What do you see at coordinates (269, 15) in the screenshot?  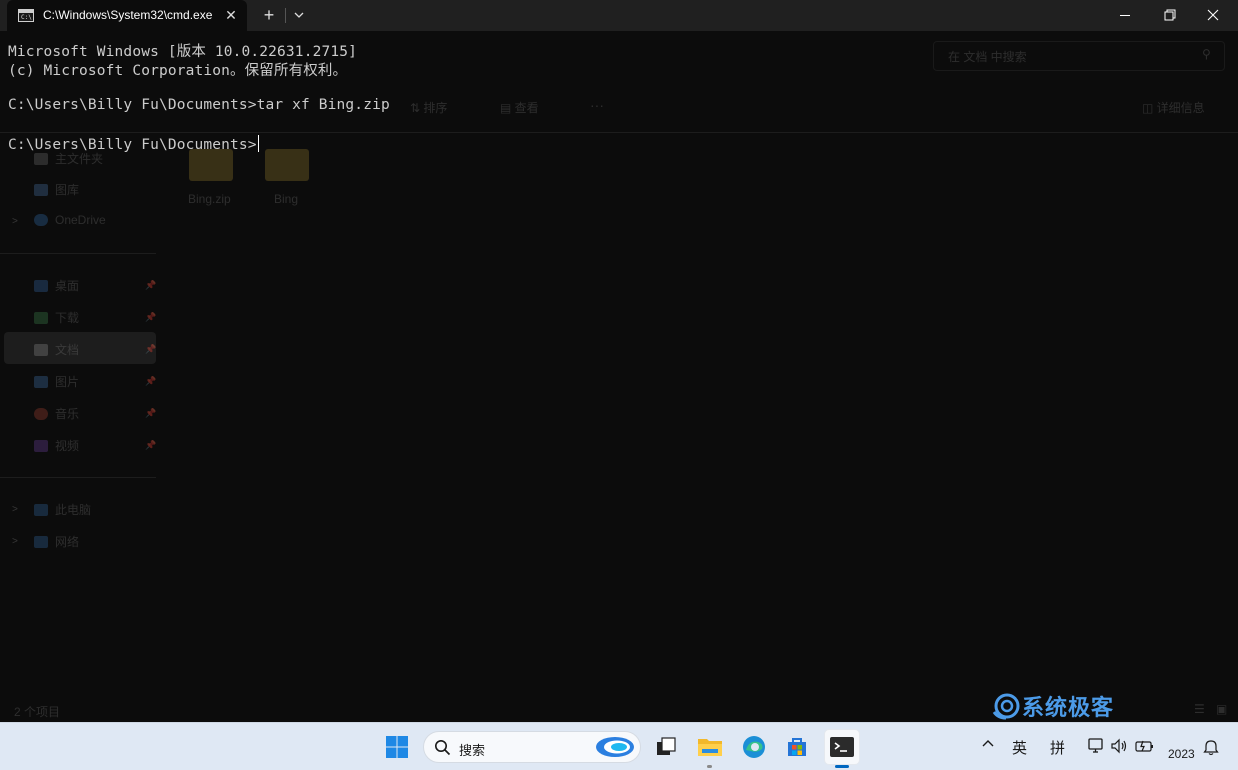 I see `new-tab-button: +` at bounding box center [269, 15].